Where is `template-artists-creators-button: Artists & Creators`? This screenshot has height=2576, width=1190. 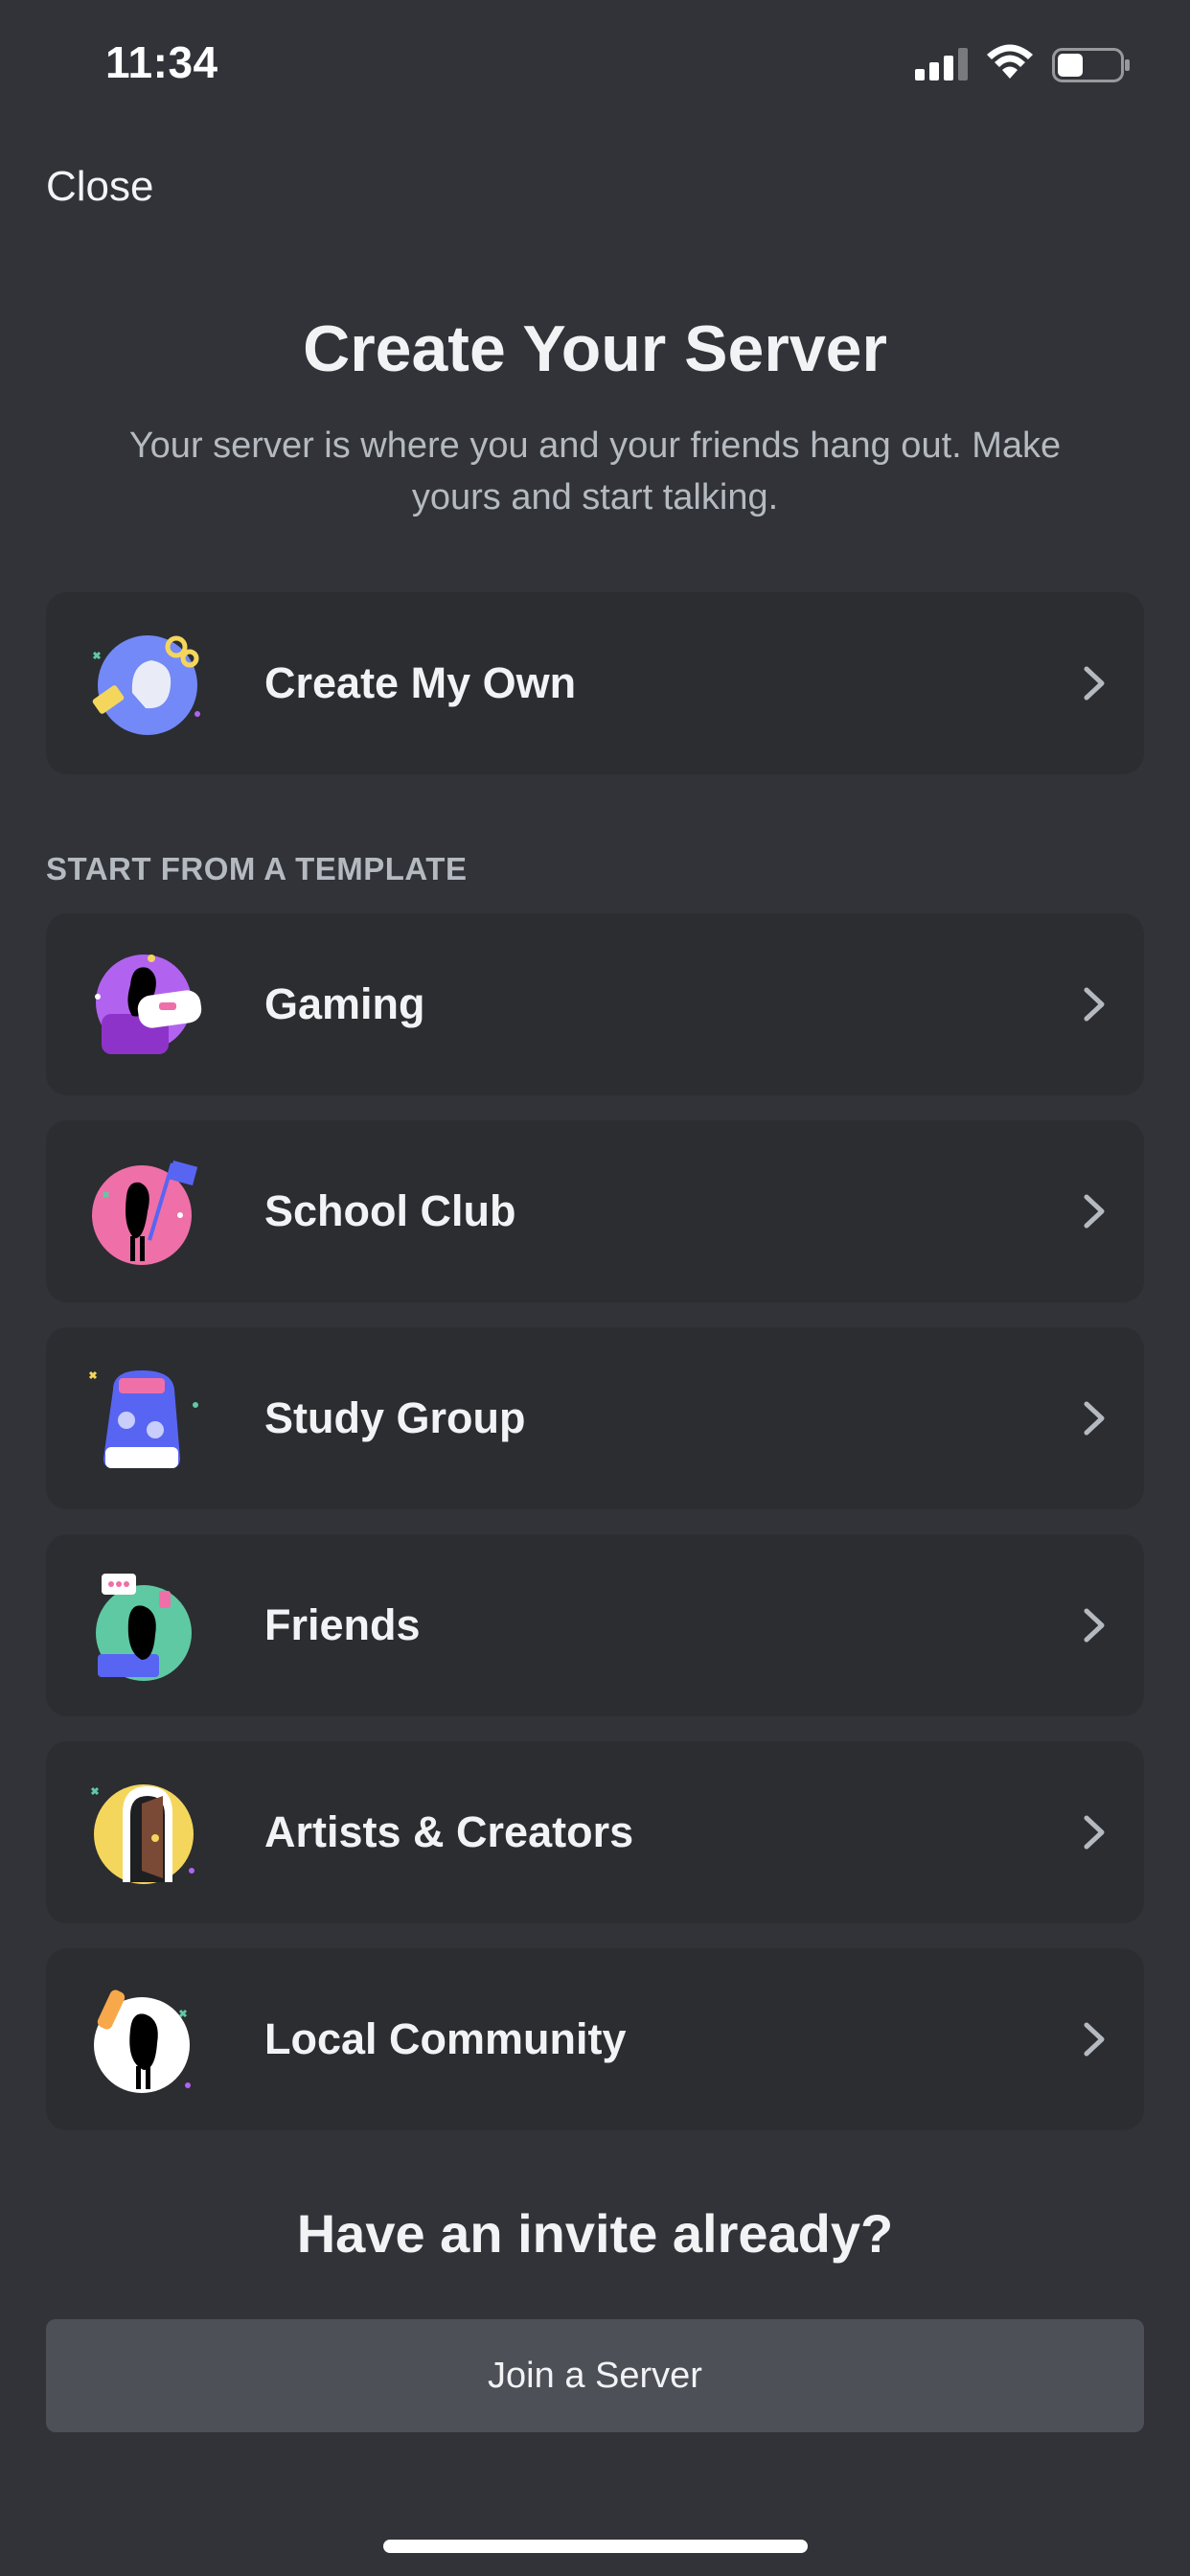
template-artists-creators-button: Artists & Creators is located at coordinates (595, 1832).